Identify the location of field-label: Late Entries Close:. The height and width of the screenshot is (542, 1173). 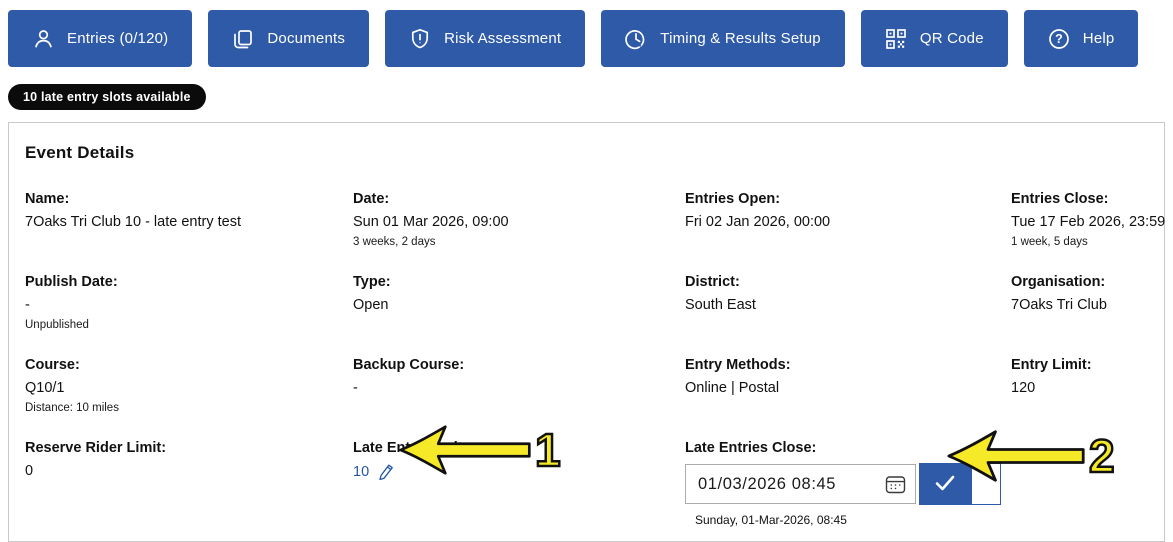
(751, 448).